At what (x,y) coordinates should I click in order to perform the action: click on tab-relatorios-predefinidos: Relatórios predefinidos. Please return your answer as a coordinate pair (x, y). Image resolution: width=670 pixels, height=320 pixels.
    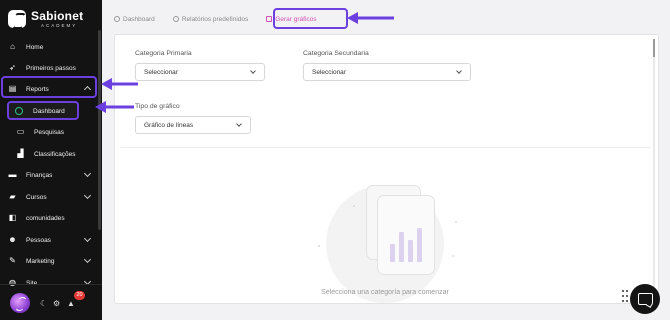
    Looking at the image, I should click on (210, 19).